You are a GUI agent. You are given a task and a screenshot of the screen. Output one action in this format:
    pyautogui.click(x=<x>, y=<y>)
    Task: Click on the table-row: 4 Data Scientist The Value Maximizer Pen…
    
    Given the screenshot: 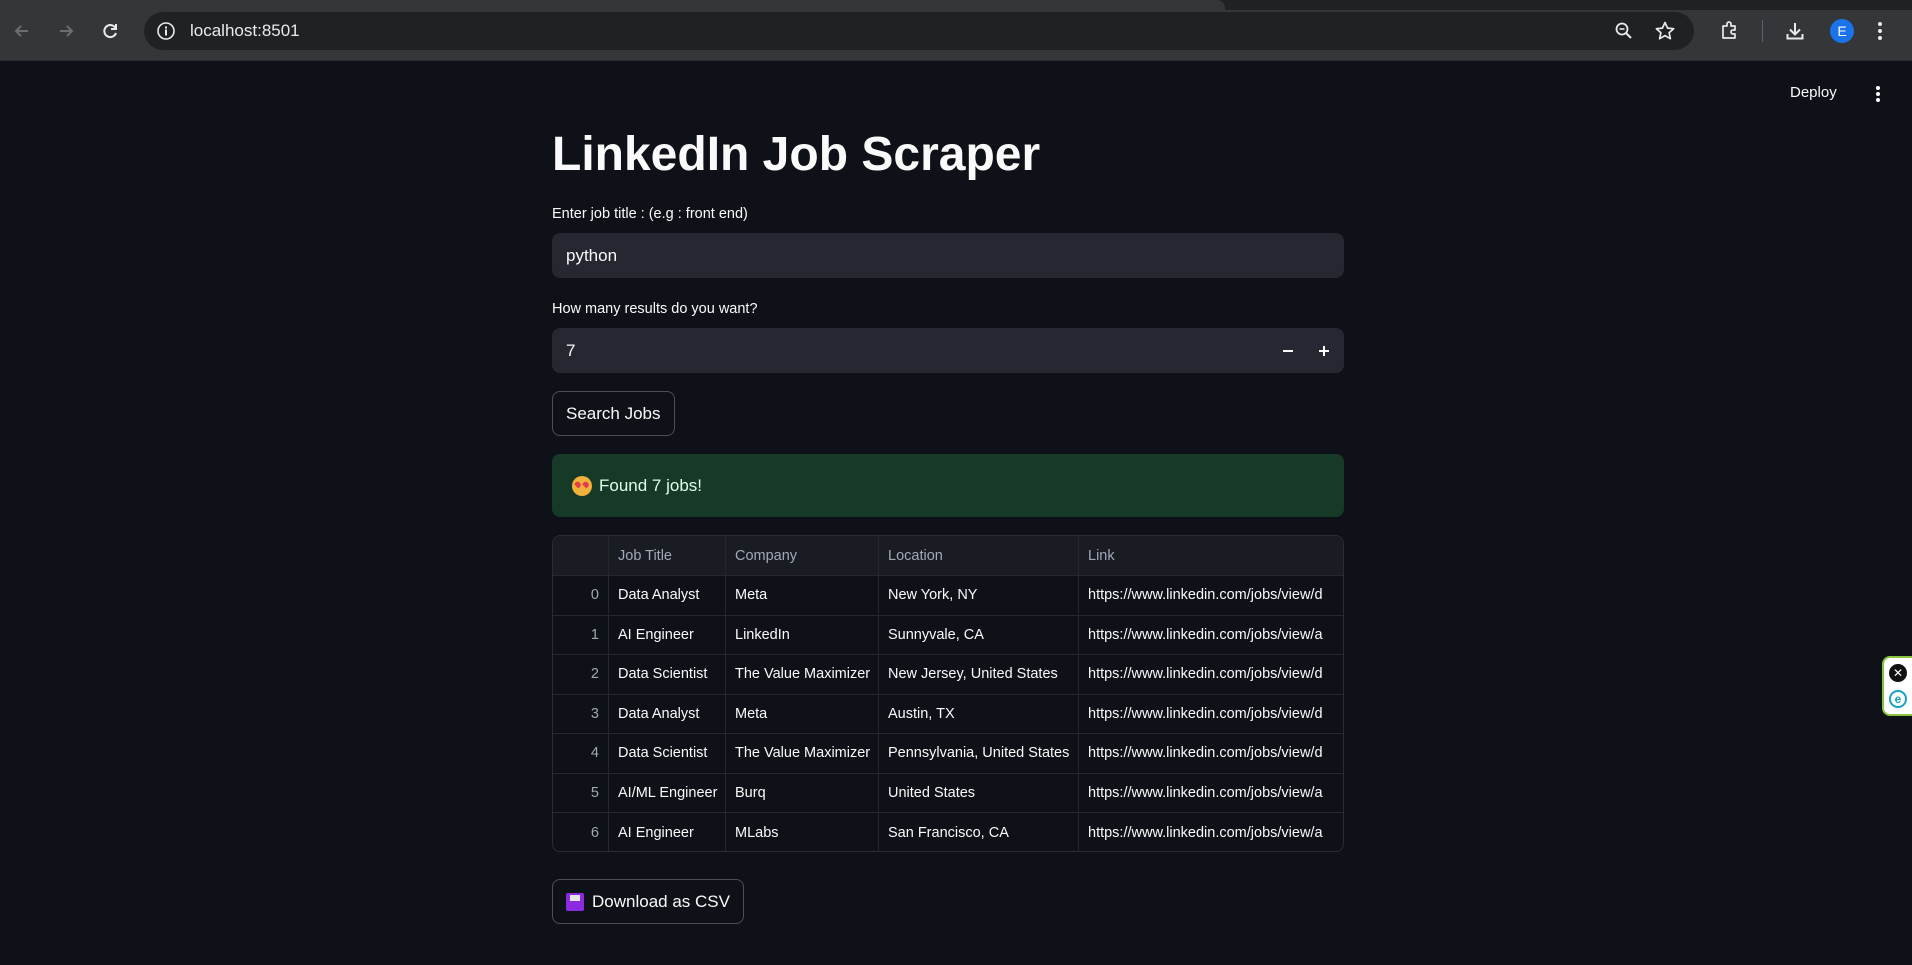 What is the action you would take?
    pyautogui.click(x=948, y=754)
    